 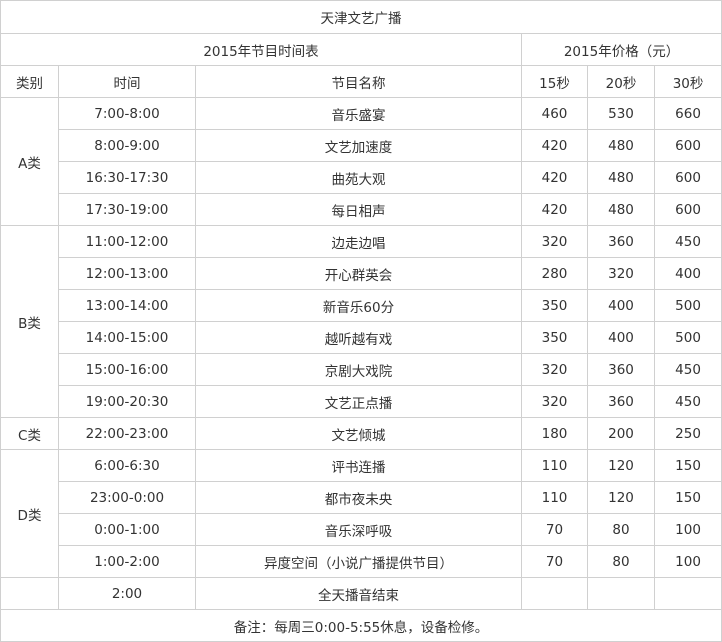 I want to click on time-cell: 11:00-12:00, so click(x=127, y=241).